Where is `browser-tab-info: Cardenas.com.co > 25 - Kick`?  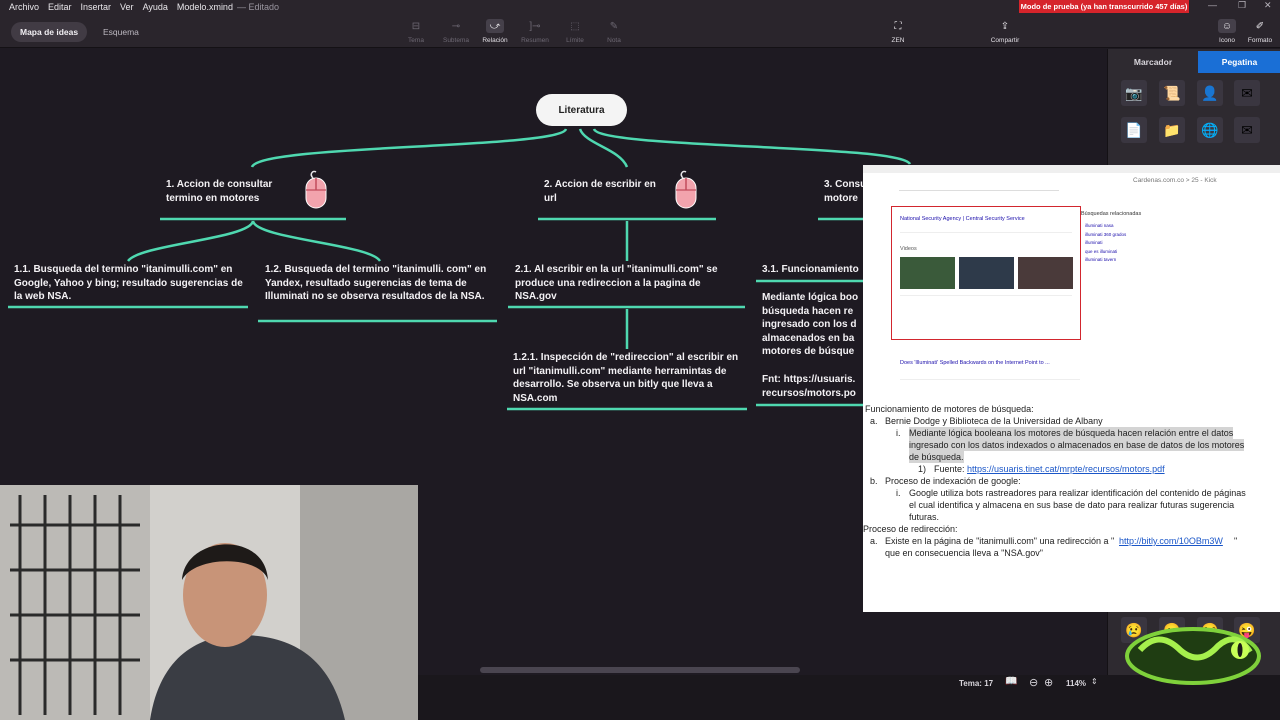
browser-tab-info: Cardenas.com.co > 25 - Kick is located at coordinates (1206, 184).